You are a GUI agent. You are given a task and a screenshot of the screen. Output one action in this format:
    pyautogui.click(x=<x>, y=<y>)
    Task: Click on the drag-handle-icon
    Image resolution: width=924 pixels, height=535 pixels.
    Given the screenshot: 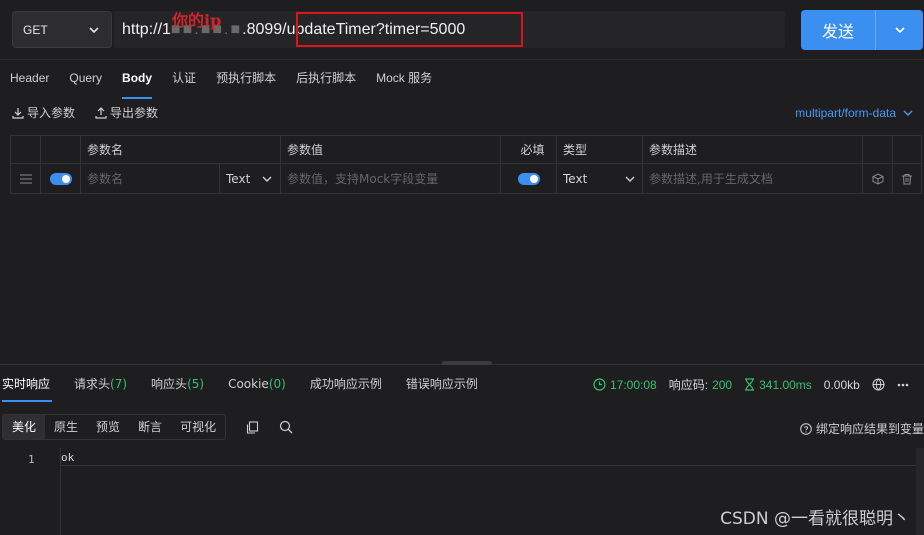 What is the action you would take?
    pyautogui.click(x=25, y=178)
    